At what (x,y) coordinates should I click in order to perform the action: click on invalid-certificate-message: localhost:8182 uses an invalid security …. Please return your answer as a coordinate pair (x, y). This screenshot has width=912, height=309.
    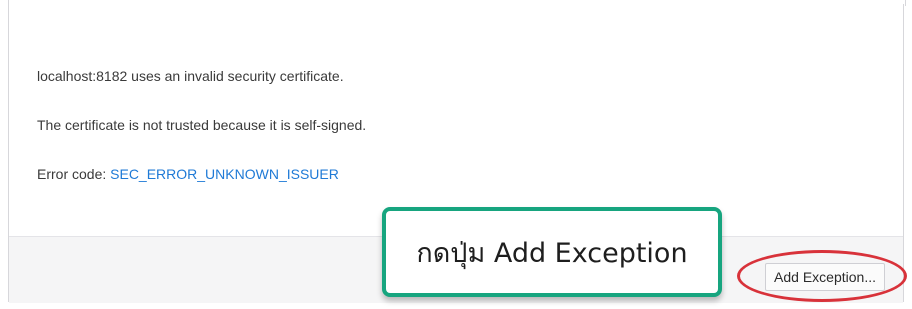
    Looking at the image, I should click on (190, 76).